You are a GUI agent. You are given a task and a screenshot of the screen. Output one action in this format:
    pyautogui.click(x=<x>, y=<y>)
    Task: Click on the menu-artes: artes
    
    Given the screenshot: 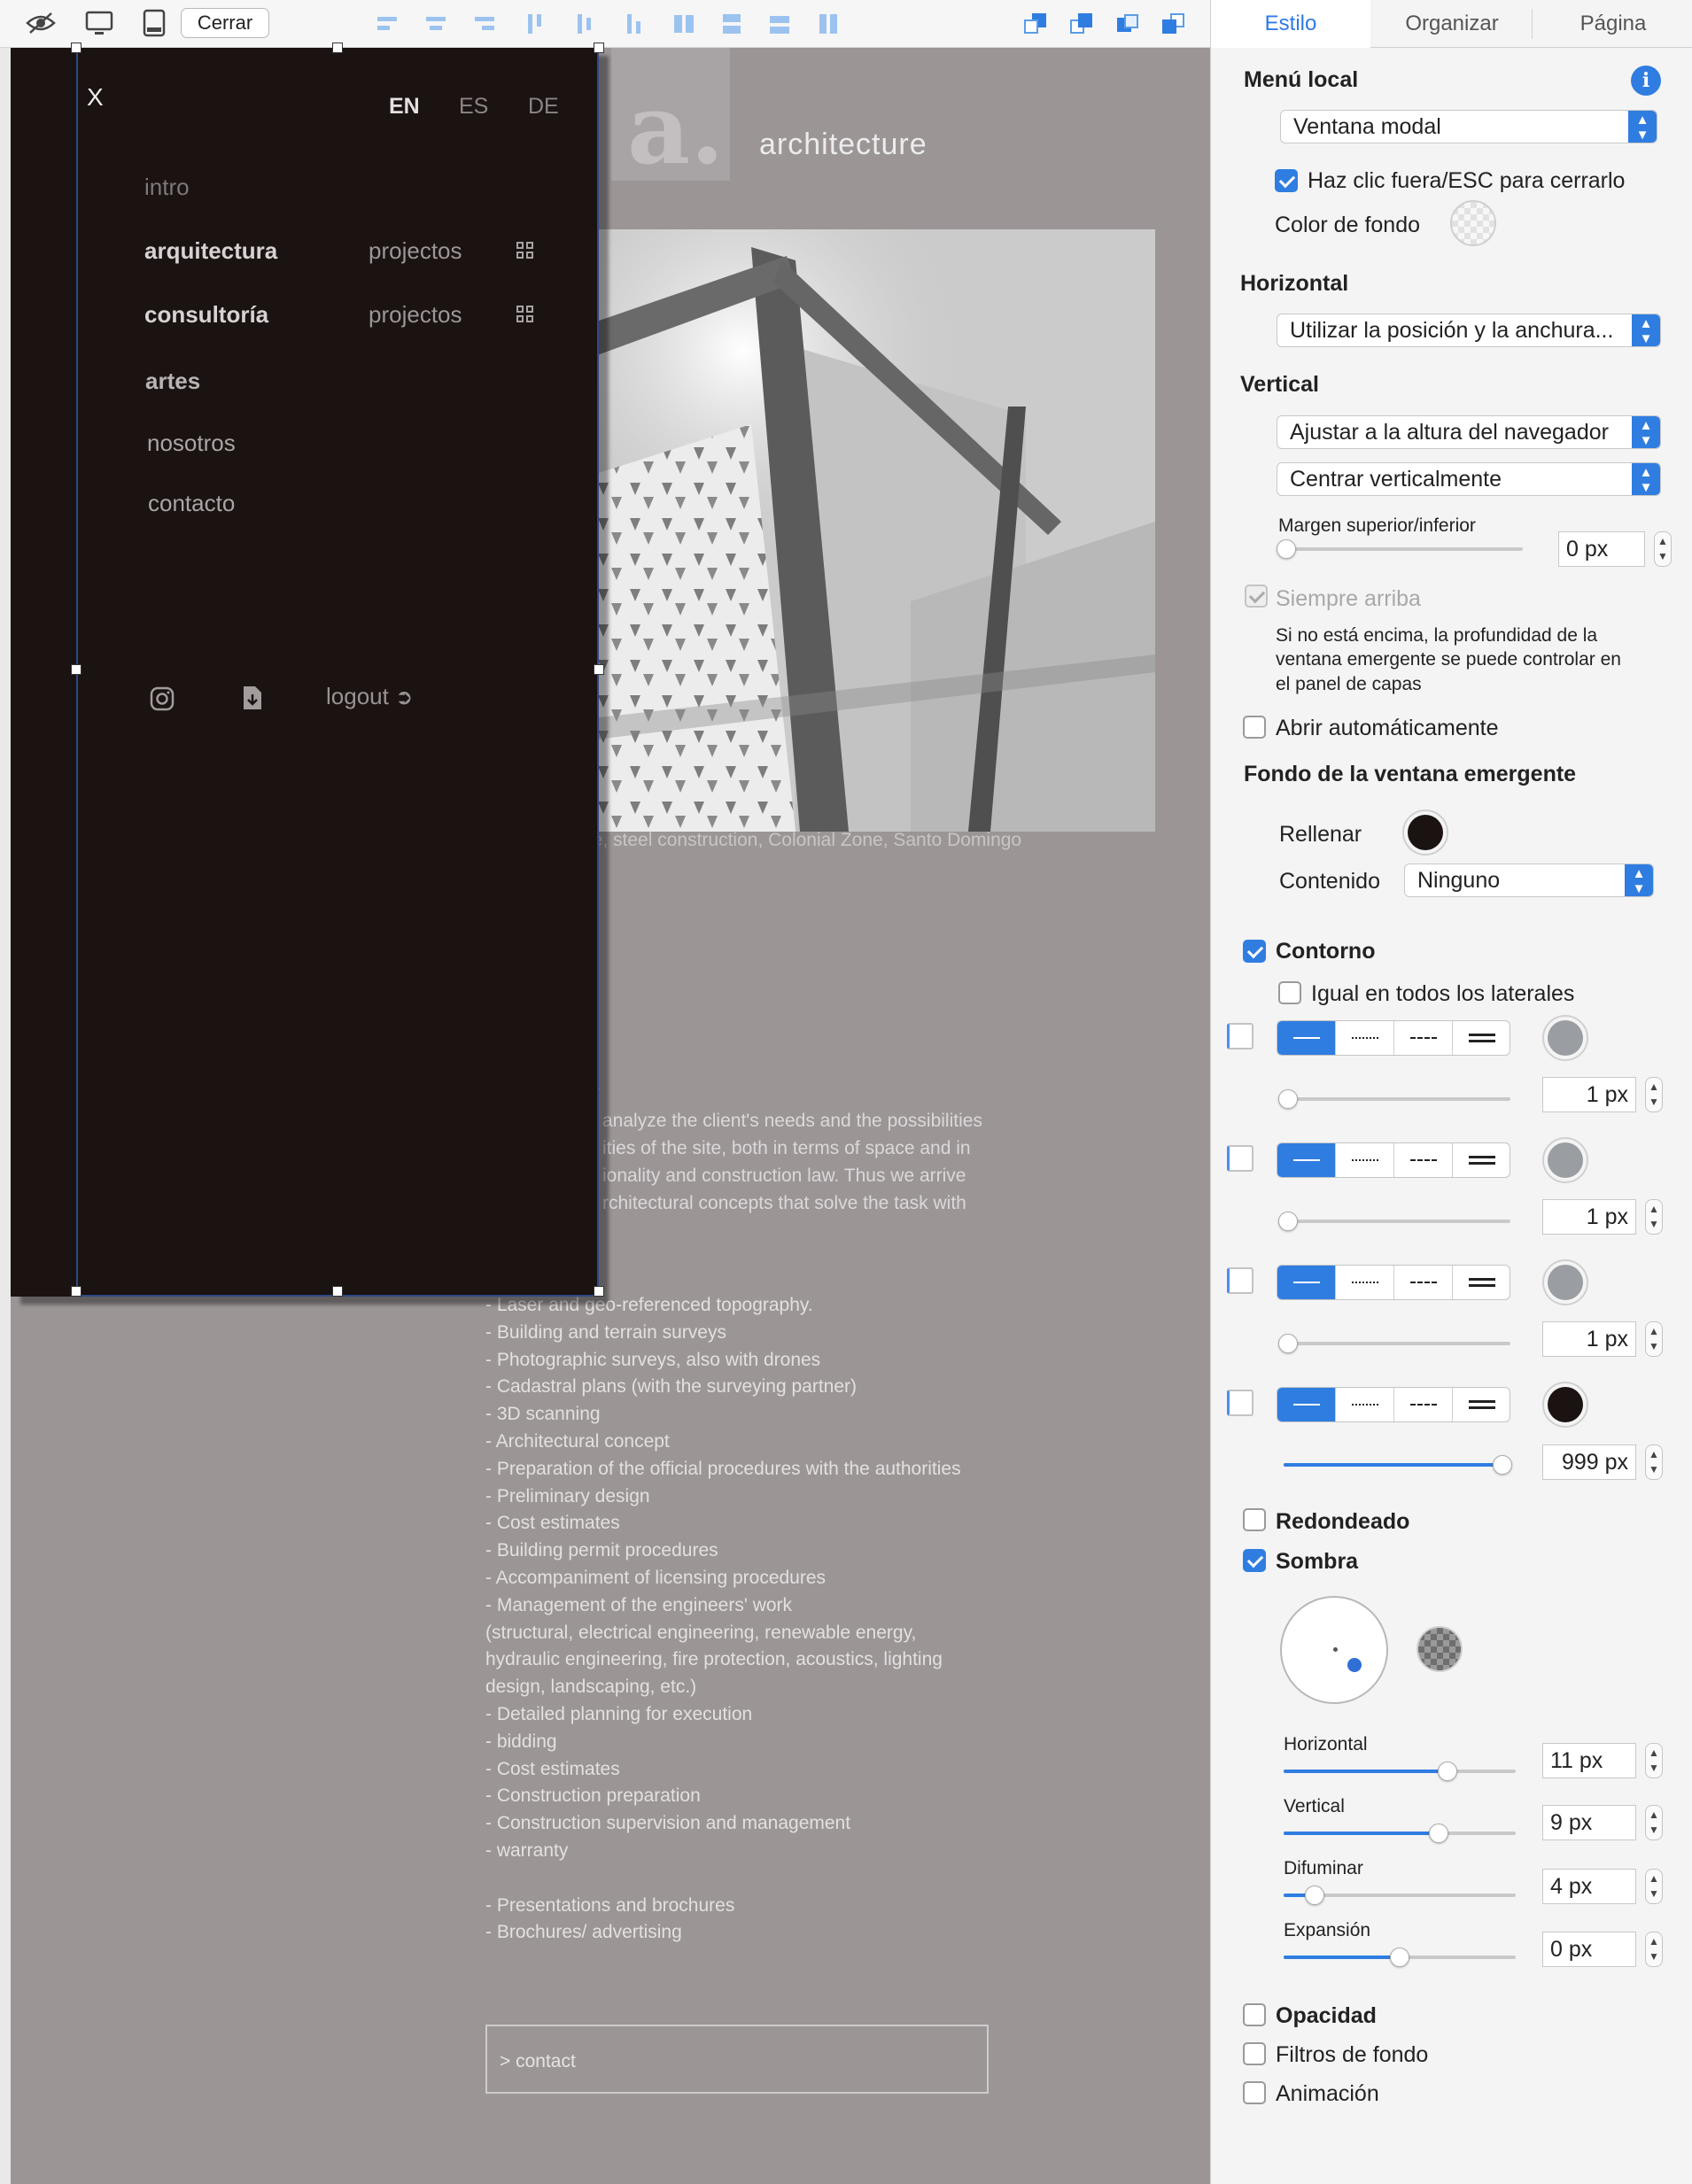 What is the action you would take?
    pyautogui.click(x=172, y=381)
    